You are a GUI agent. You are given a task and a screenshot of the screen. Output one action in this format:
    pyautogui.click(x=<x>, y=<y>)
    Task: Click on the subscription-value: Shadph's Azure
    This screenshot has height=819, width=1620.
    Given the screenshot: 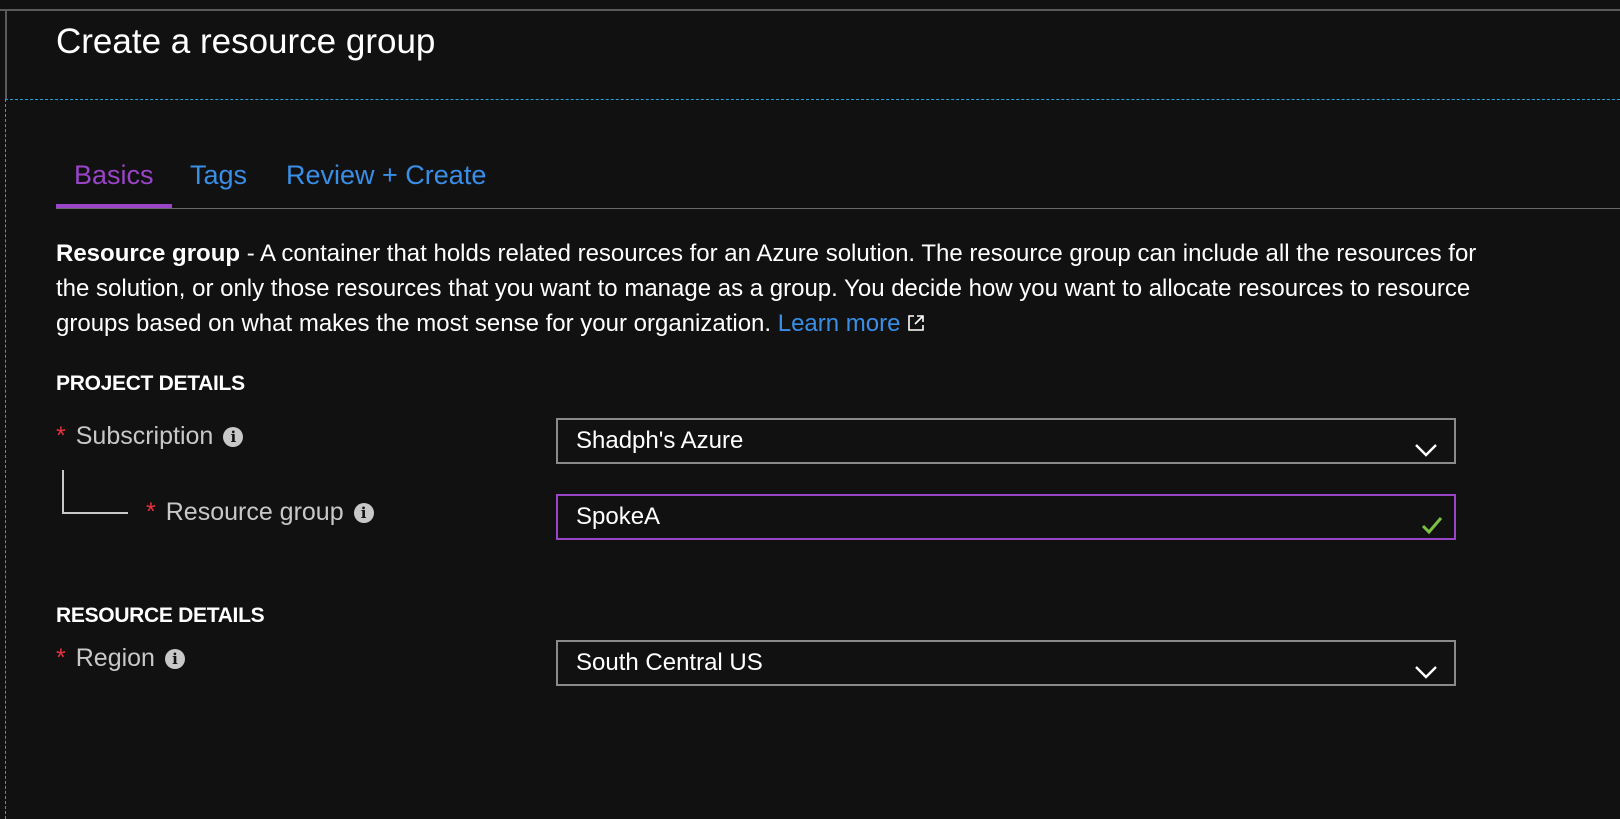 What is the action you would take?
    pyautogui.click(x=660, y=440)
    